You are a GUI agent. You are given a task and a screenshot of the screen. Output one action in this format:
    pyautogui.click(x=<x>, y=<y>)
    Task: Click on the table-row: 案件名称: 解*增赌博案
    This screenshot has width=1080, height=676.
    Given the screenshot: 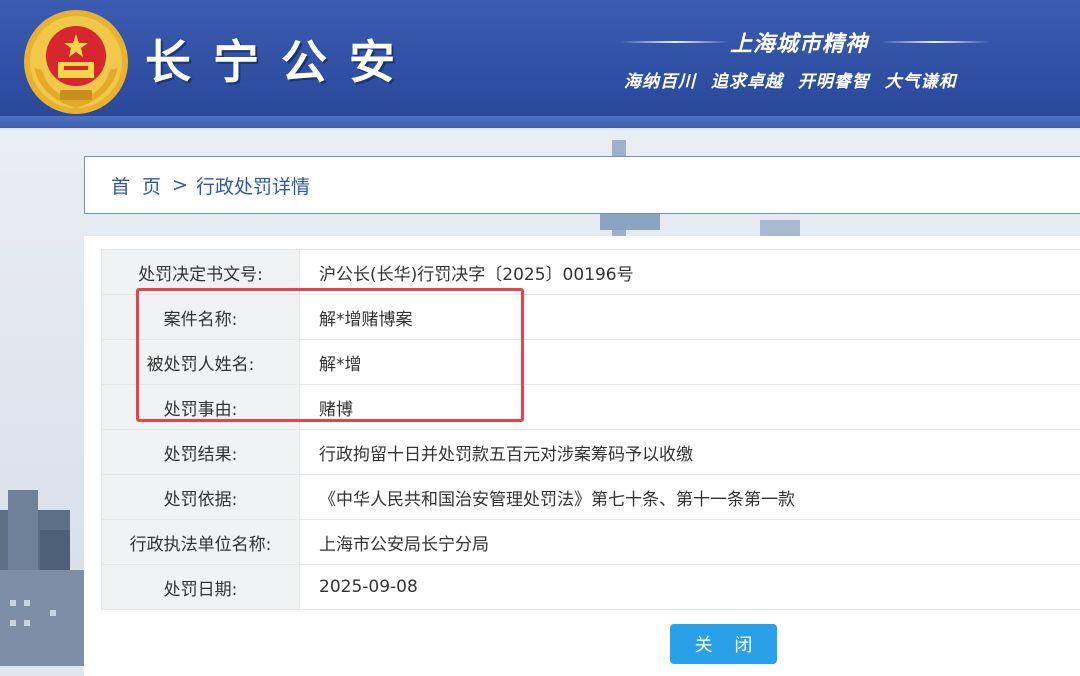 What is the action you would take?
    pyautogui.click(x=591, y=317)
    